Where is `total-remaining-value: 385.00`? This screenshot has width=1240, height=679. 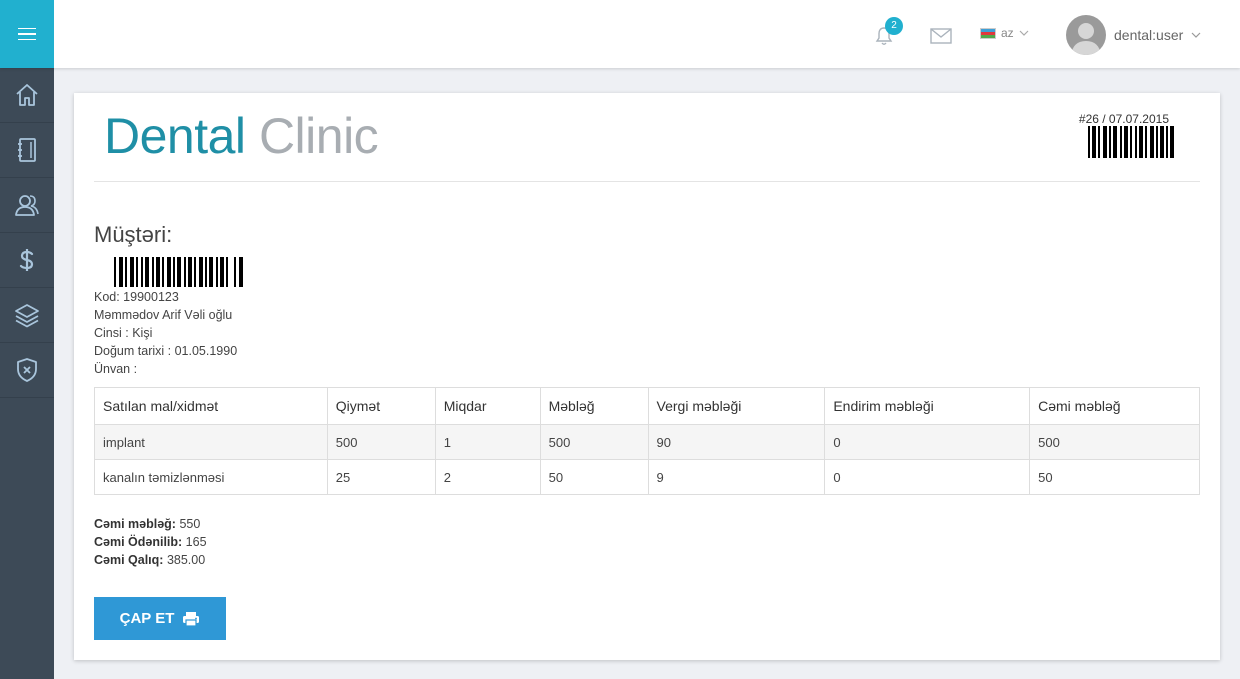
total-remaining-value: 385.00 is located at coordinates (184, 560).